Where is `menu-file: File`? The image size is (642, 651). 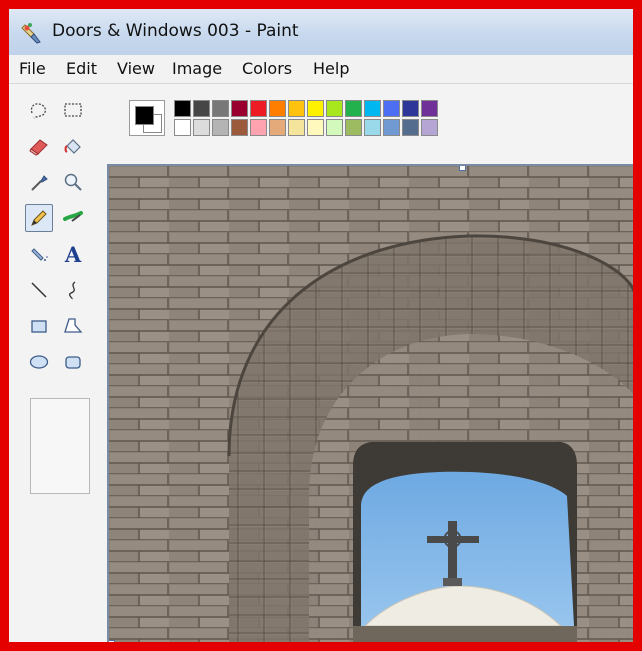
menu-file: File is located at coordinates (32, 68).